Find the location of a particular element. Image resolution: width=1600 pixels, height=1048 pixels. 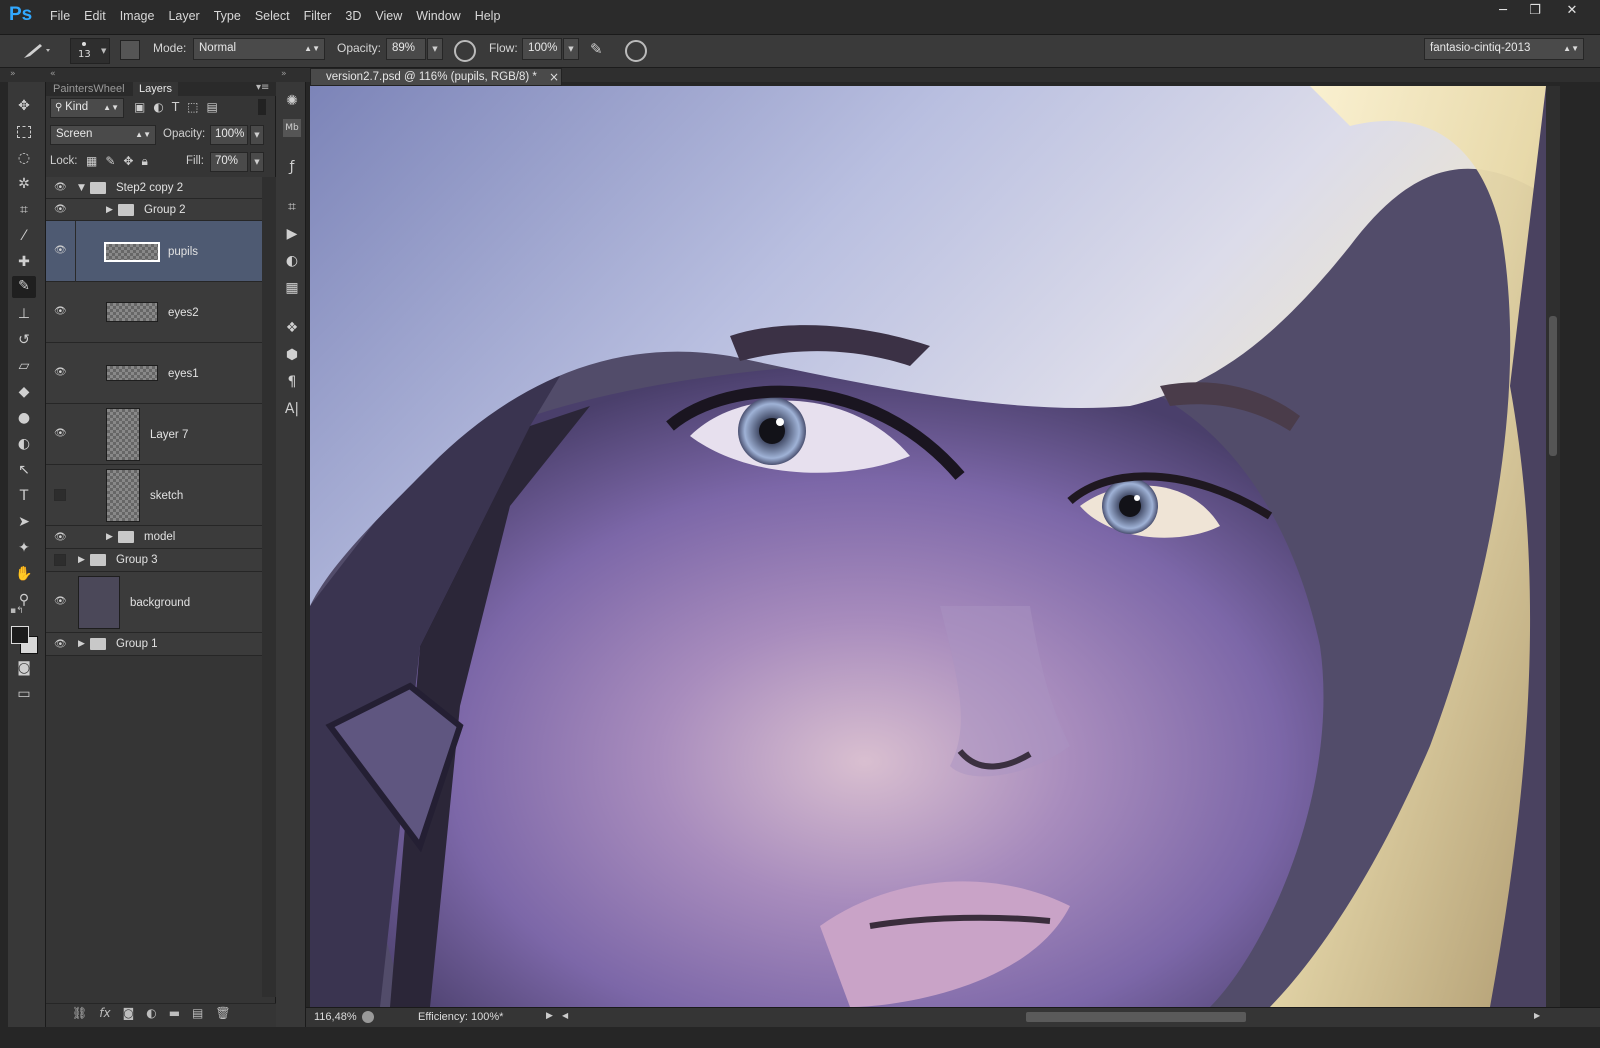

layer-row-eyes2: 👁︎ eyes2 is located at coordinates (154, 312).